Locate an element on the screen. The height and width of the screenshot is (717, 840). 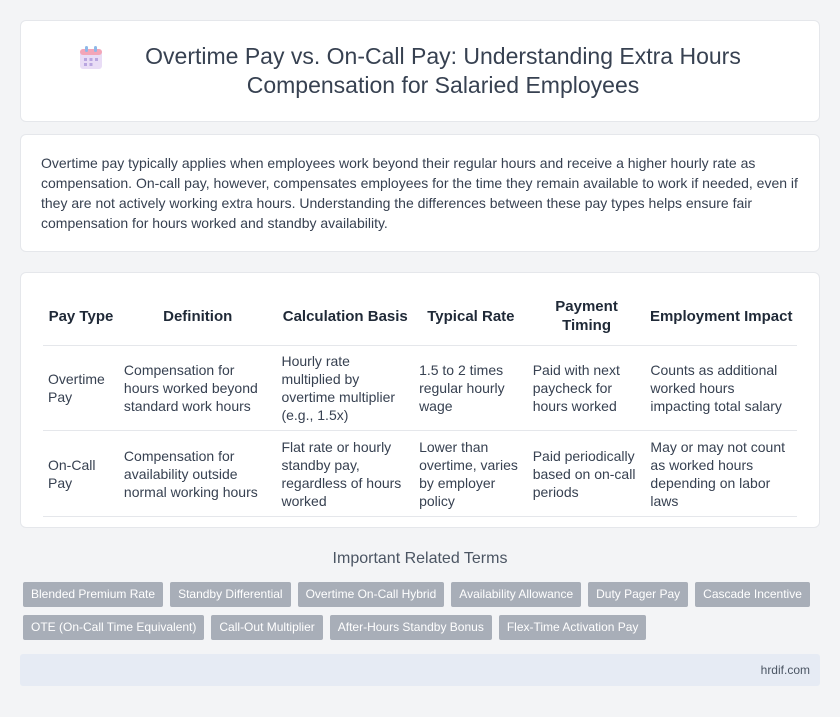
header-typical-rate: Typical Rate is located at coordinates (471, 316).